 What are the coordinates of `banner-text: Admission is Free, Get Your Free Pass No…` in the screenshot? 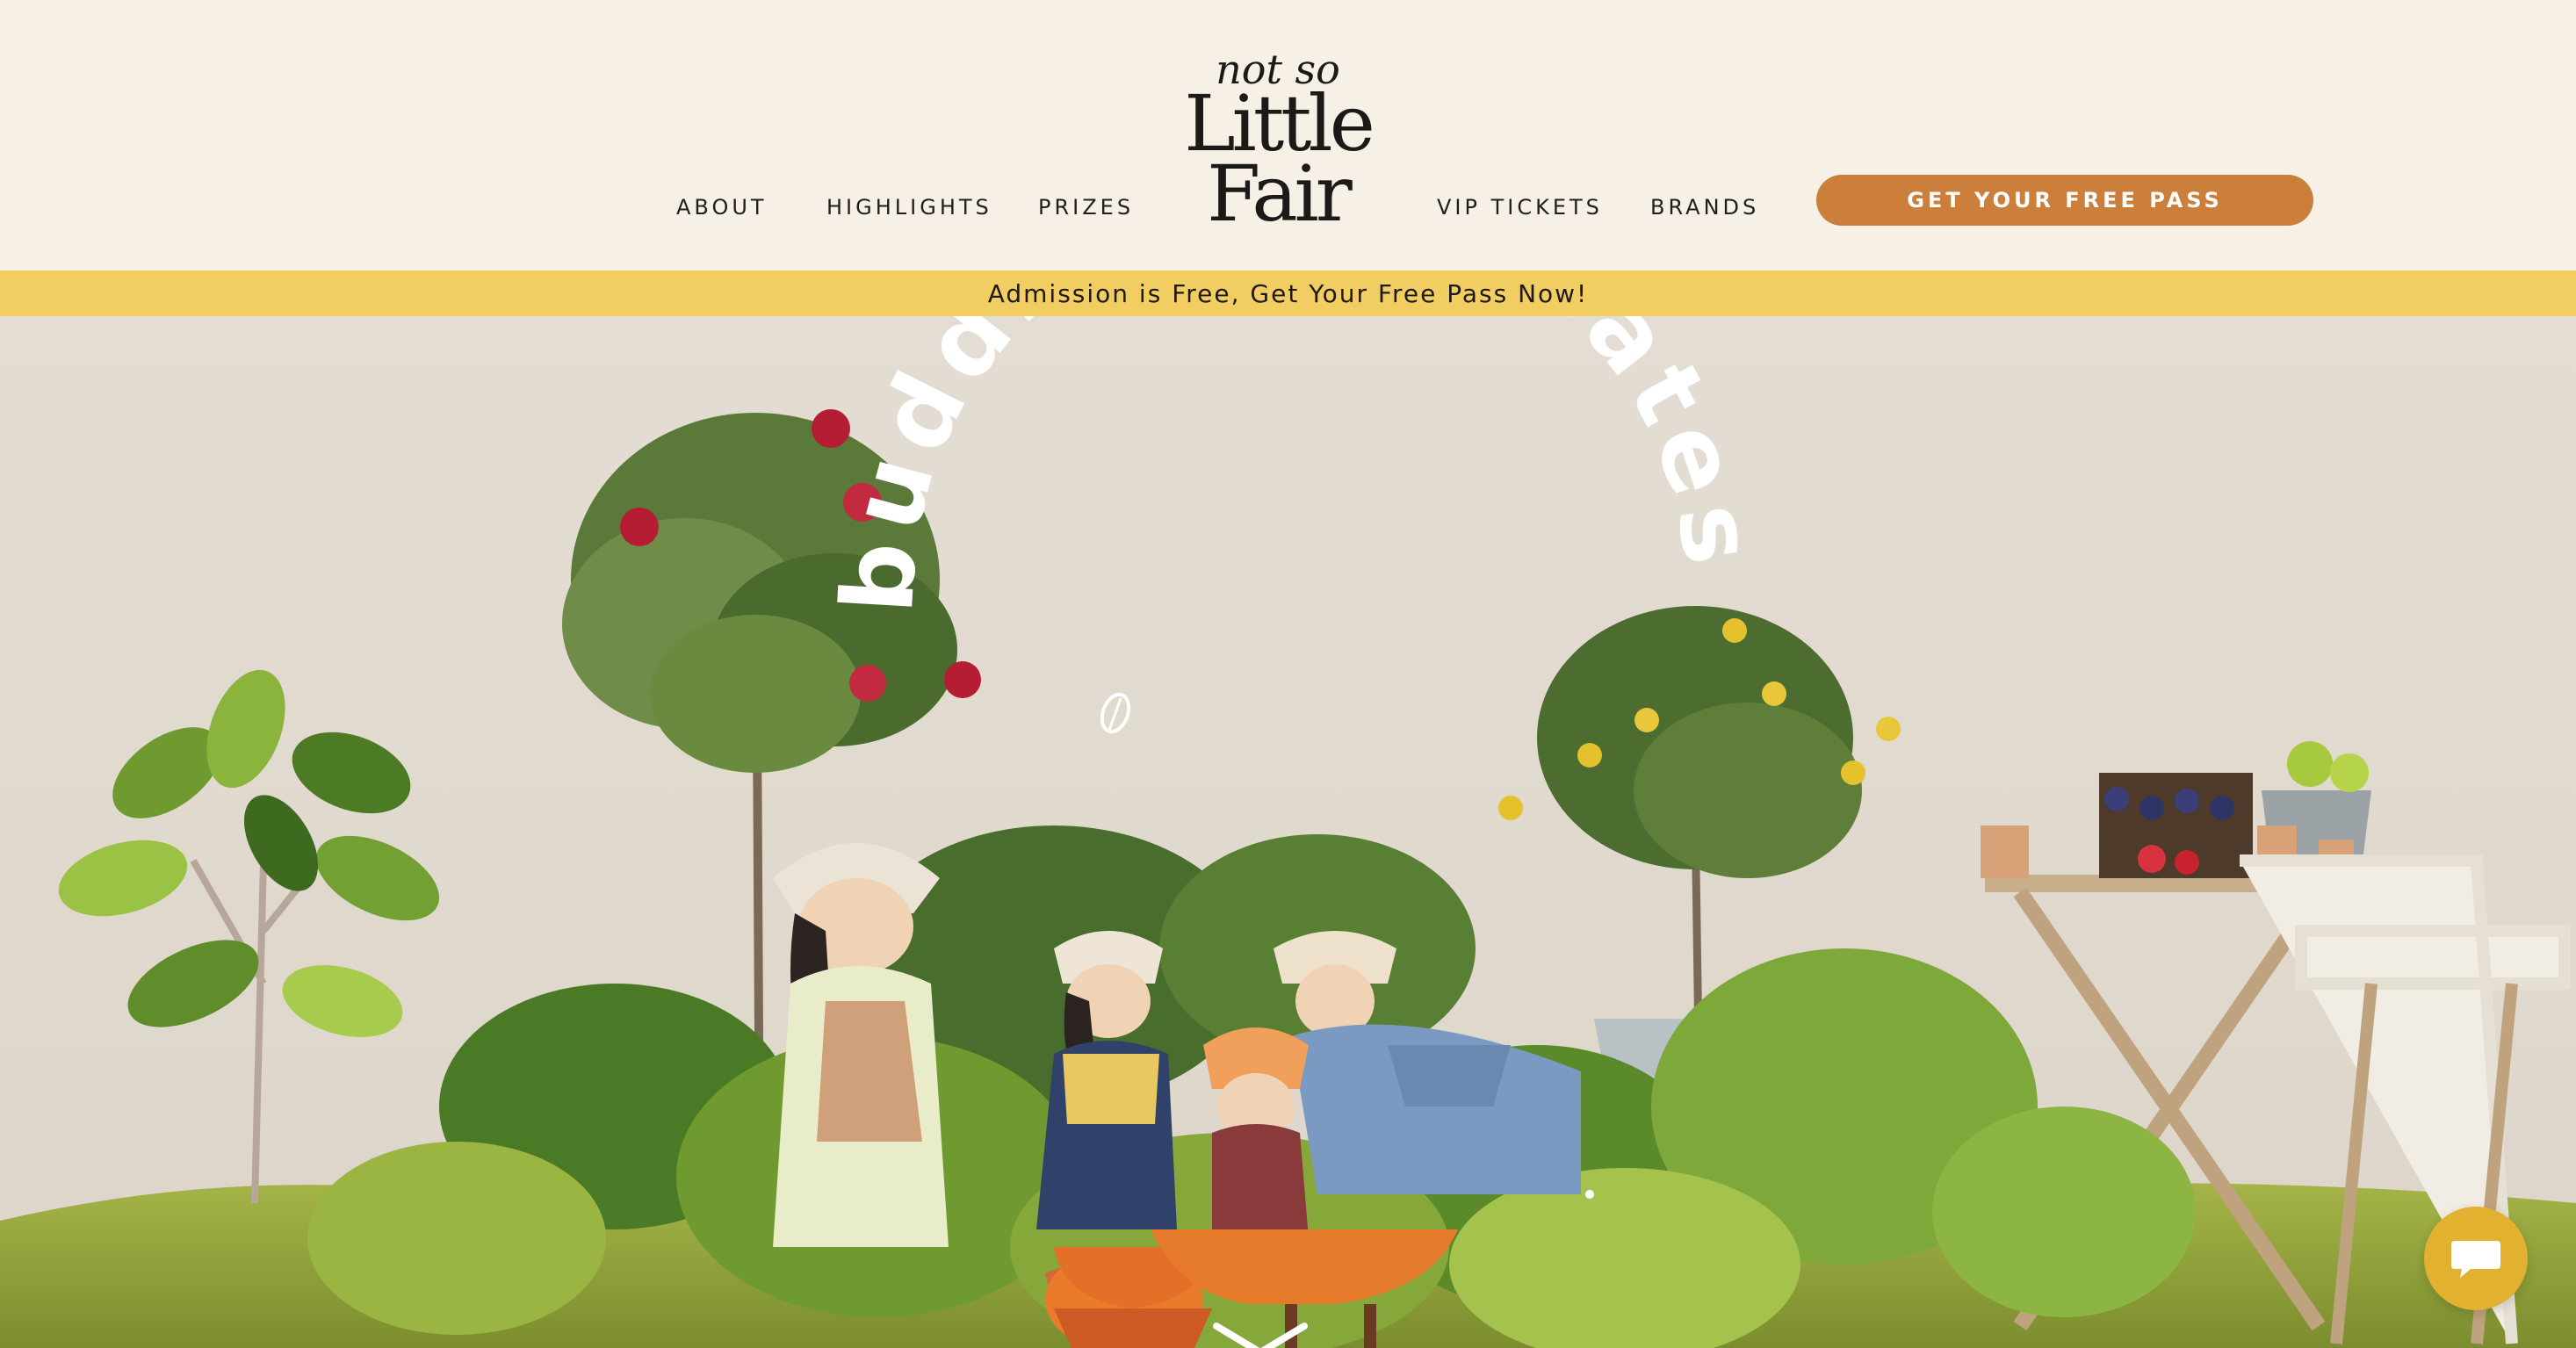 It's located at (1288, 293).